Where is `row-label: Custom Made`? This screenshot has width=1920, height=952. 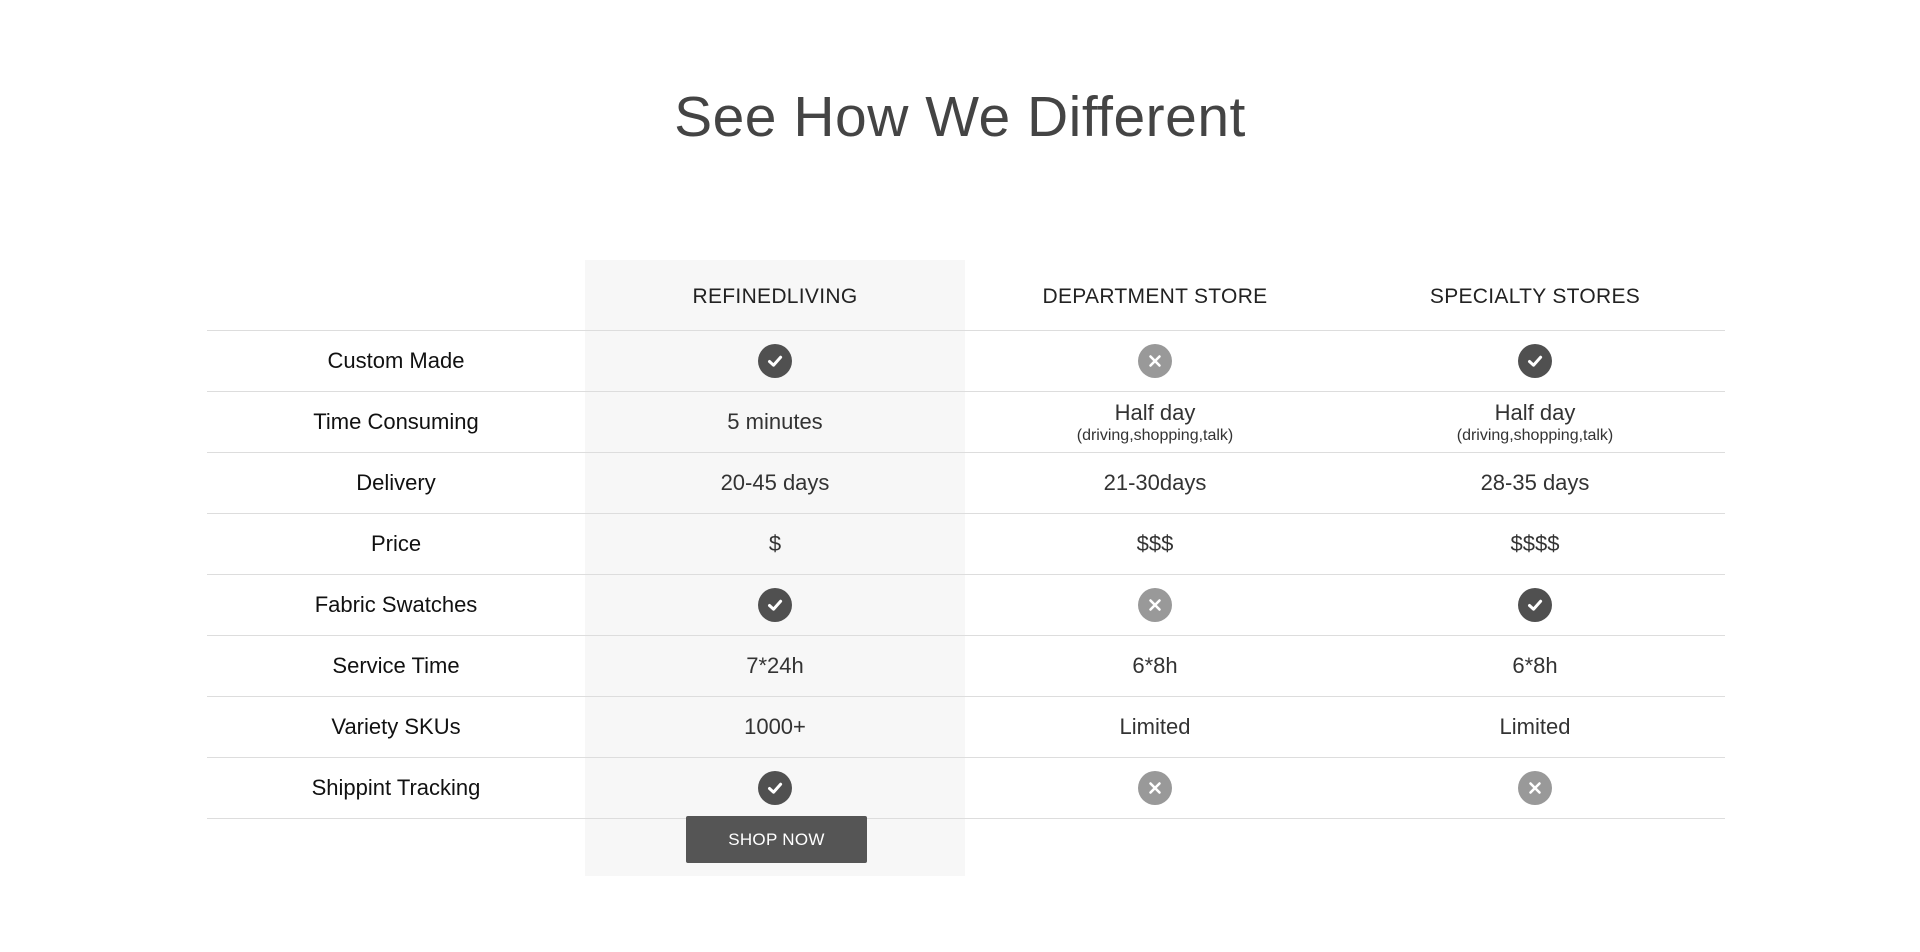
row-label: Custom Made is located at coordinates (396, 360).